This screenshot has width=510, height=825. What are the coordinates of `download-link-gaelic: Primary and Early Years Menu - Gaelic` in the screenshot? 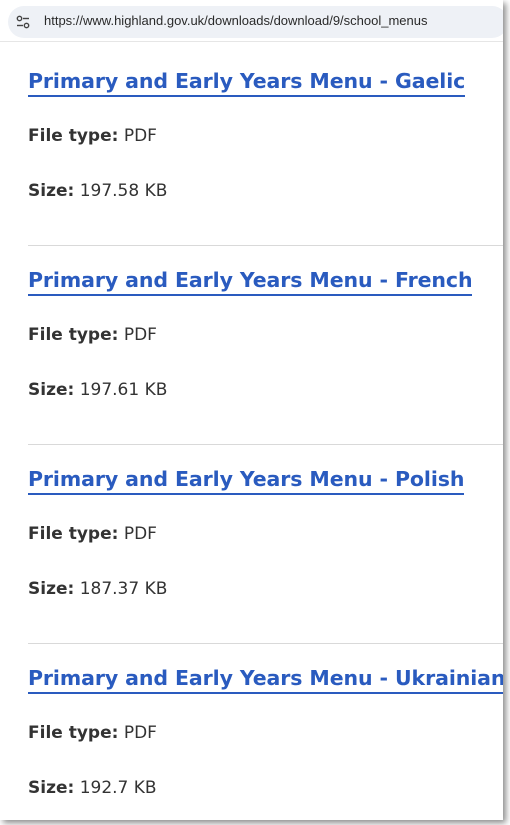 It's located at (246, 82).